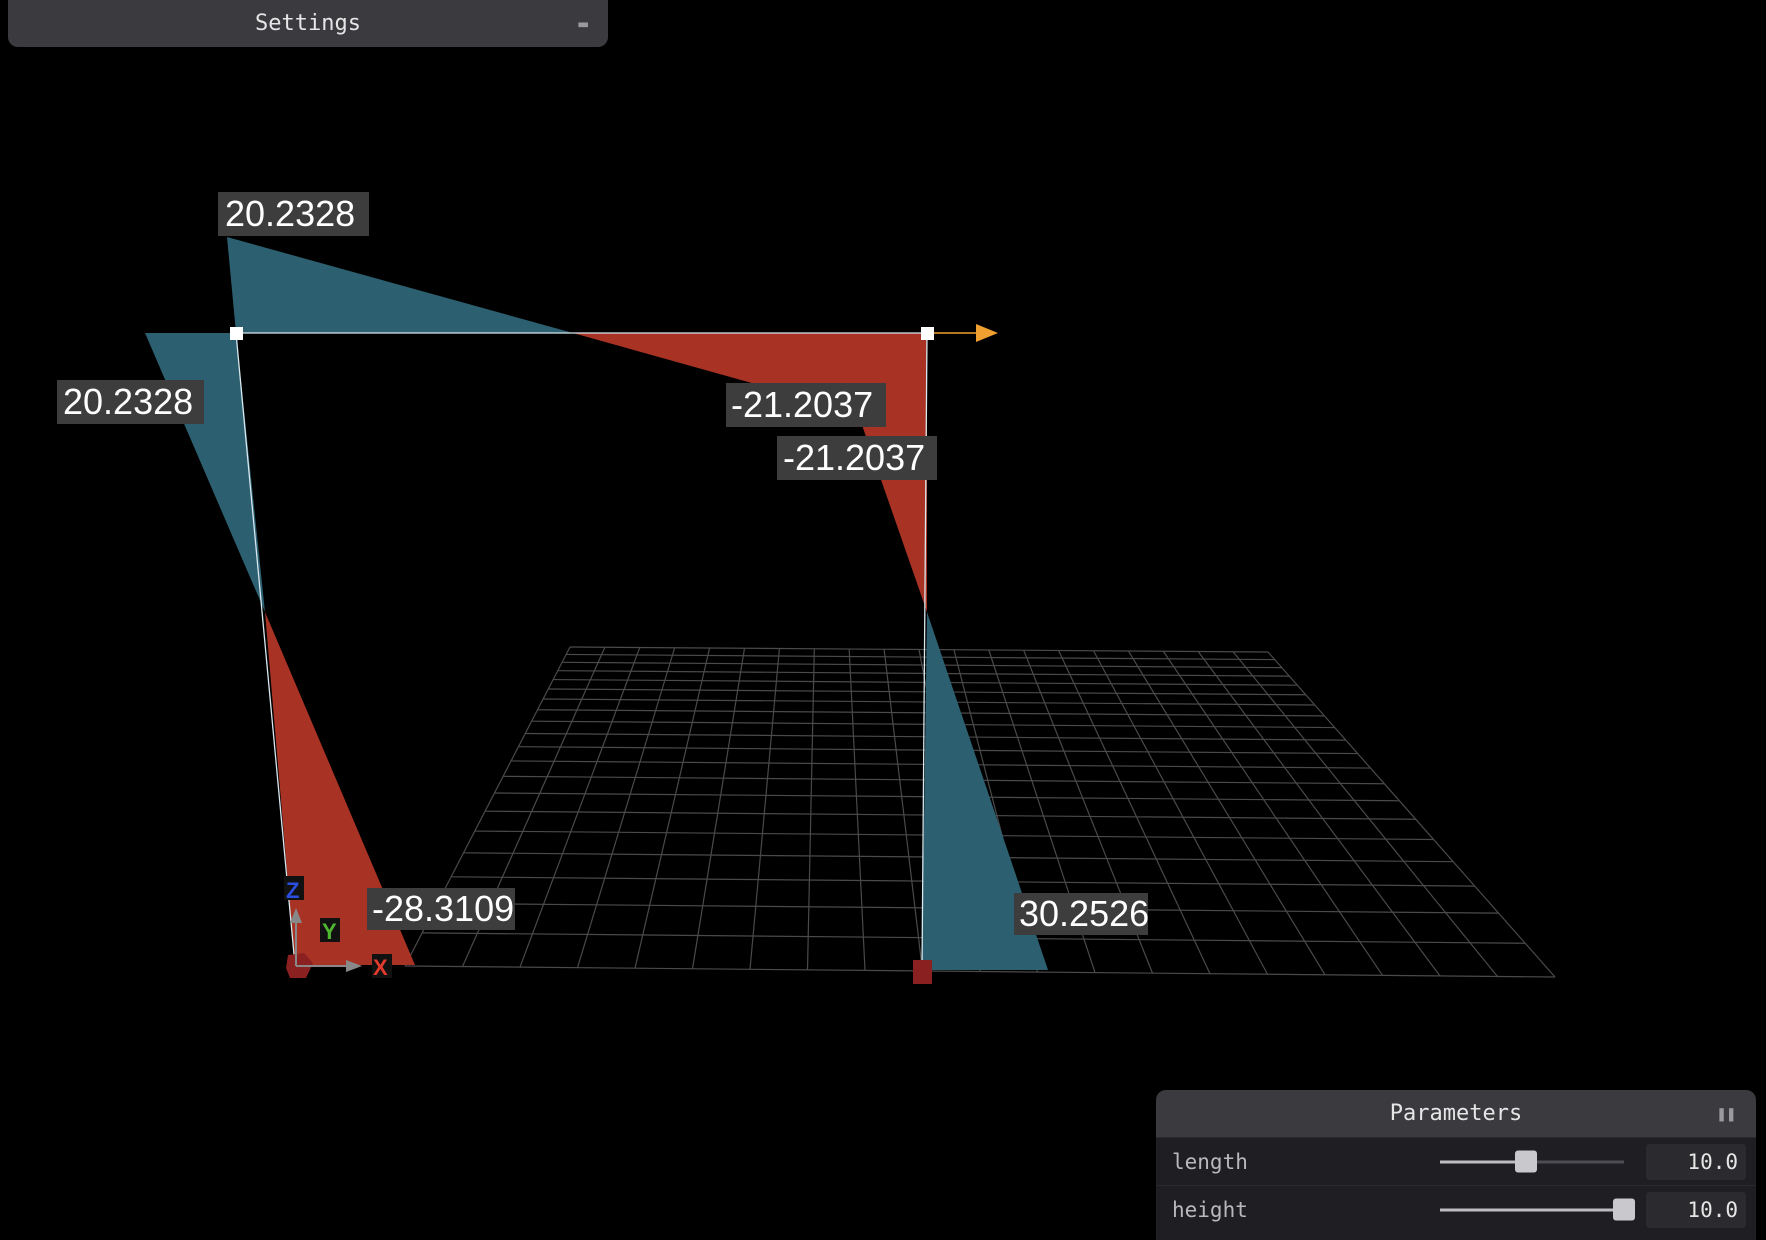 This screenshot has height=1240, width=1766. Describe the element at coordinates (1532, 1209) in the screenshot. I see `height-slider-fill` at that location.